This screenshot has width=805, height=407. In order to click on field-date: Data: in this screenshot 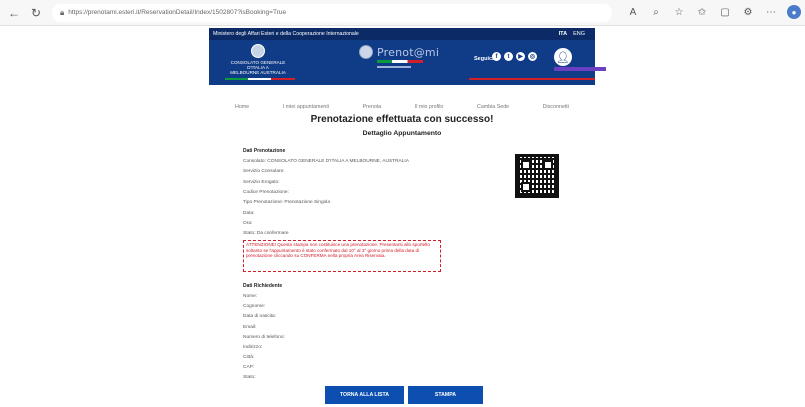, I will do `click(249, 213)`.